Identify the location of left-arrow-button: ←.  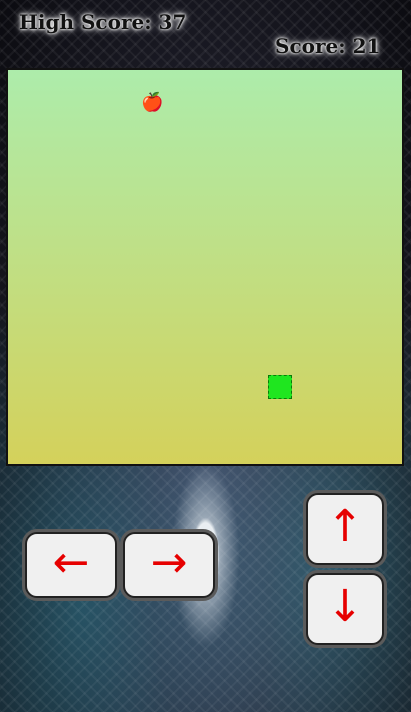
(71, 565).